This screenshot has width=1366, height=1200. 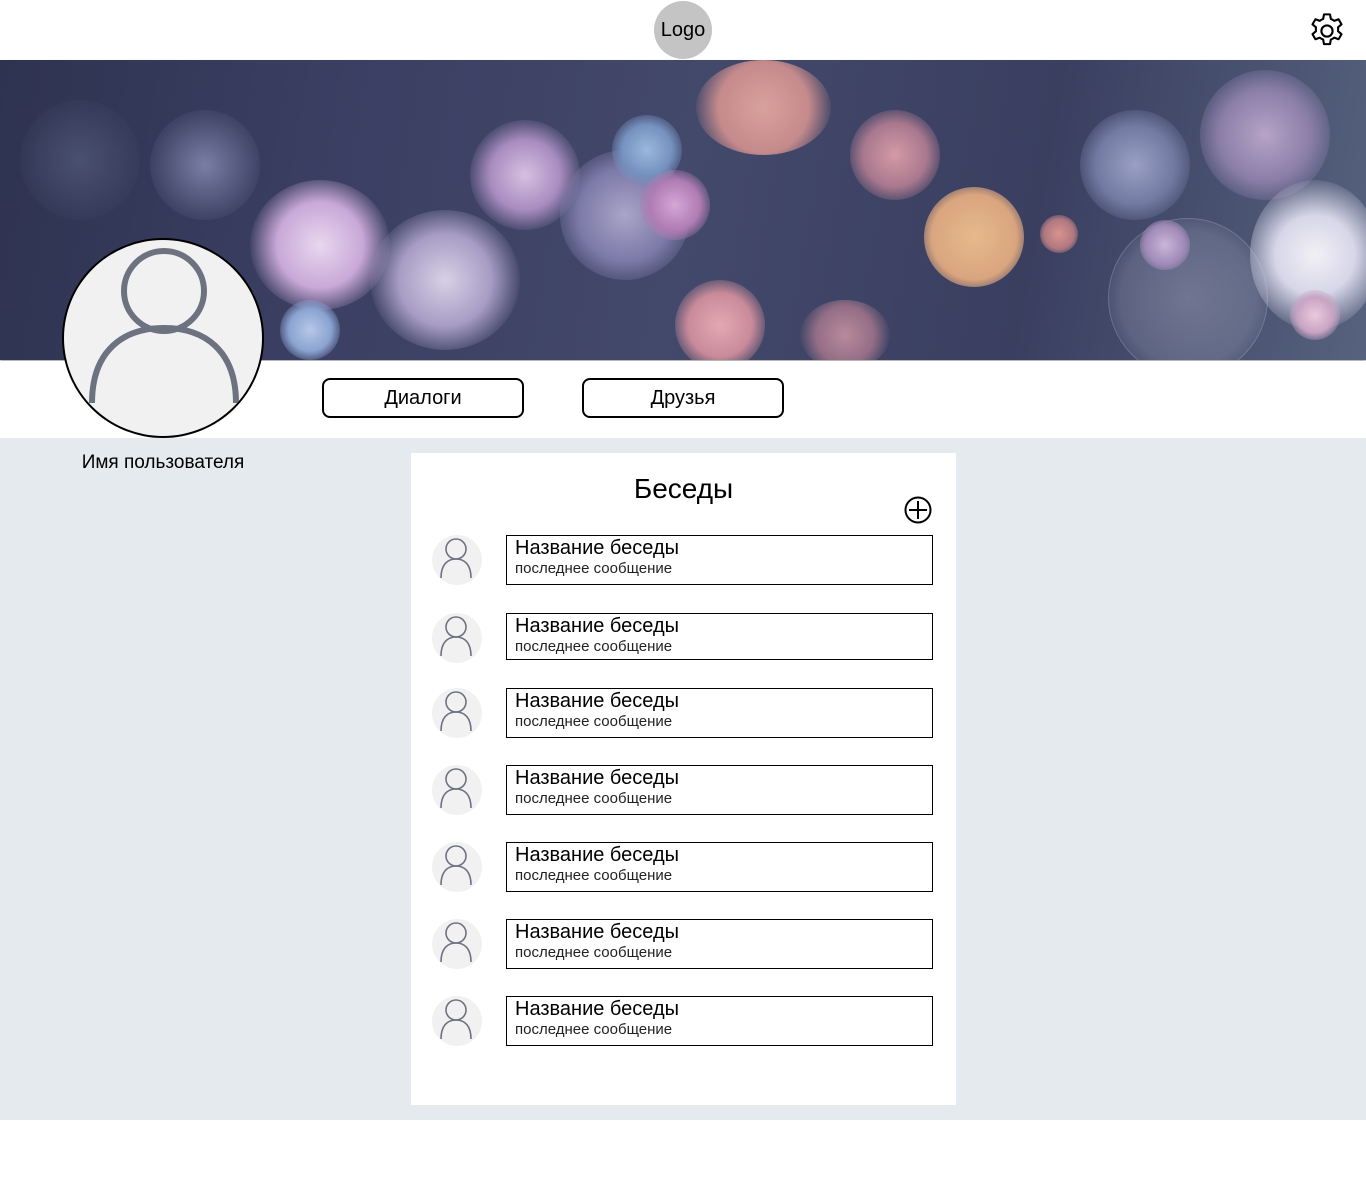 I want to click on gear-icon, so click(x=1327, y=31).